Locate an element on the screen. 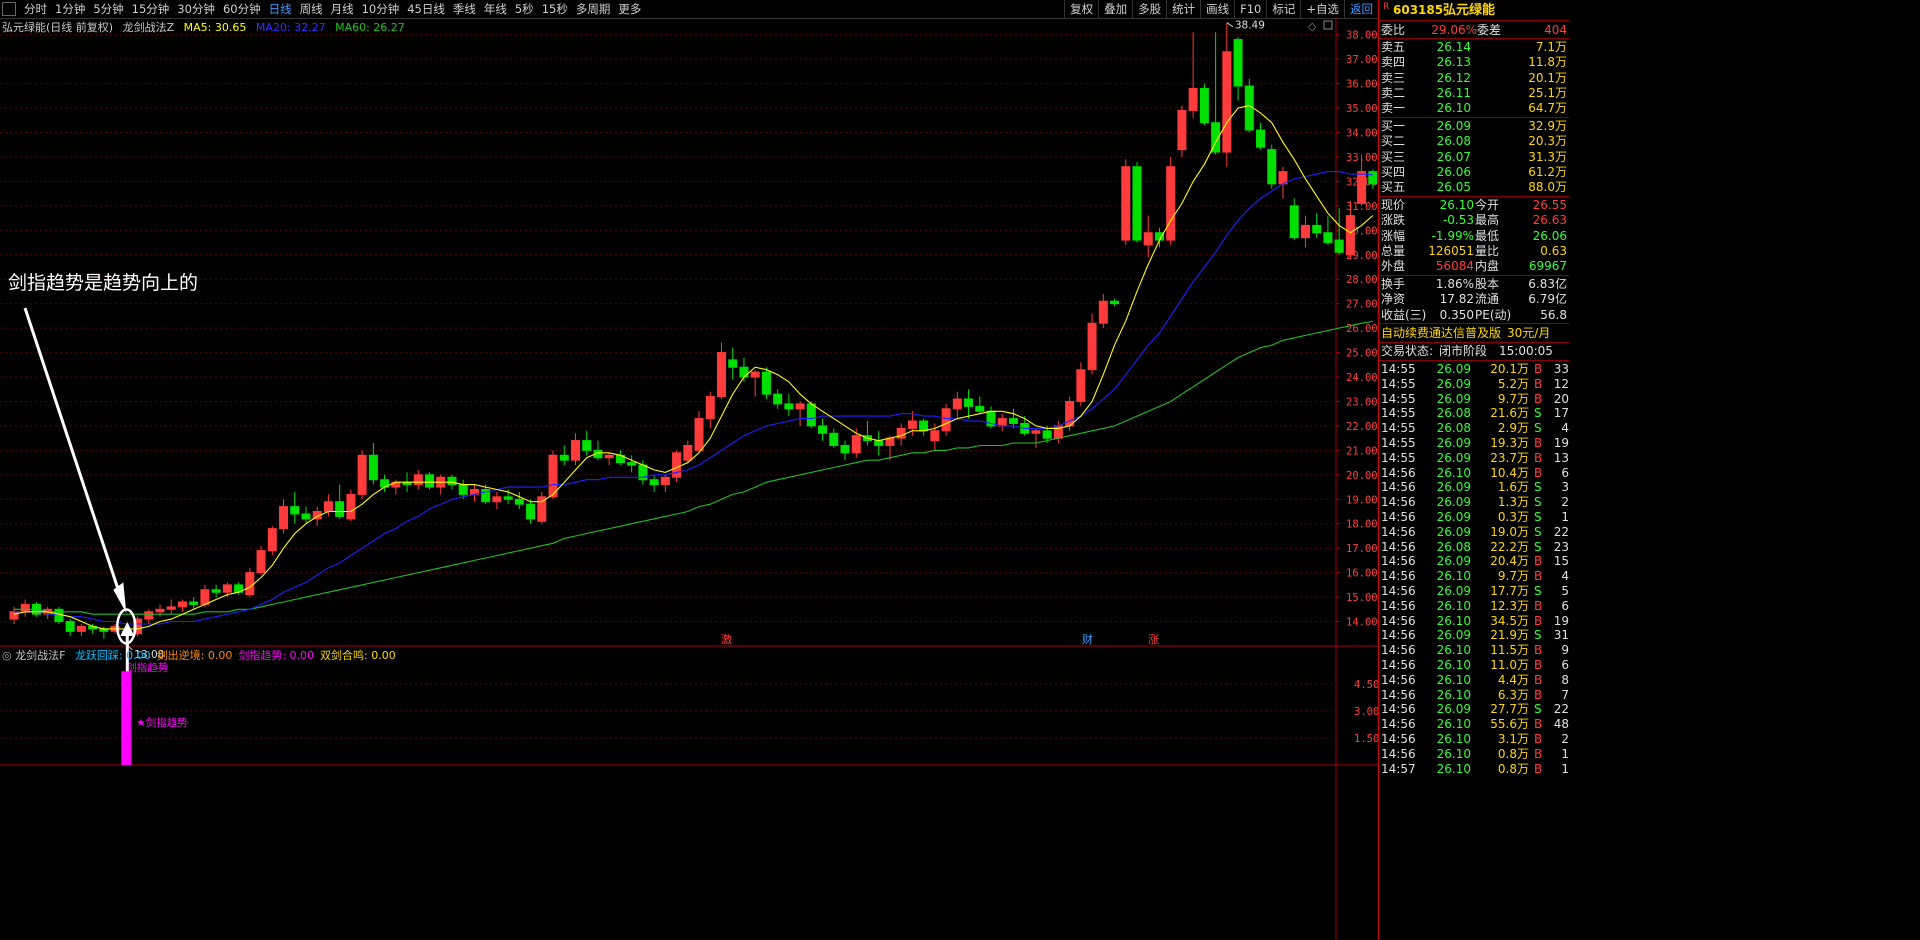 This screenshot has width=1920, height=940. quote-value: 26.63 is located at coordinates (1549, 220).